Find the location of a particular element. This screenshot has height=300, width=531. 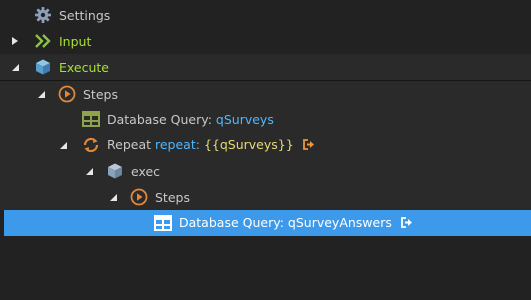

tree-label-execute: Execute is located at coordinates (84, 67).